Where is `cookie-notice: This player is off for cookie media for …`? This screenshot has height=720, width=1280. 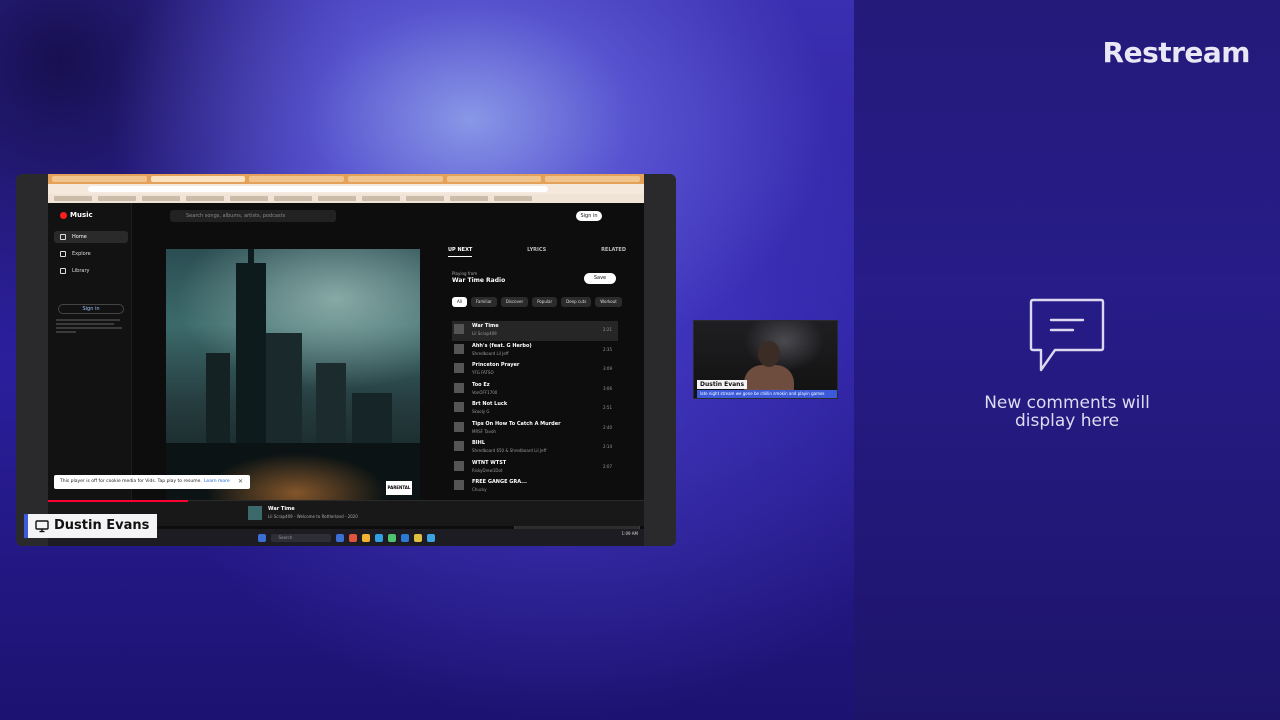
cookie-notice: This player is off for cookie media for … is located at coordinates (152, 482).